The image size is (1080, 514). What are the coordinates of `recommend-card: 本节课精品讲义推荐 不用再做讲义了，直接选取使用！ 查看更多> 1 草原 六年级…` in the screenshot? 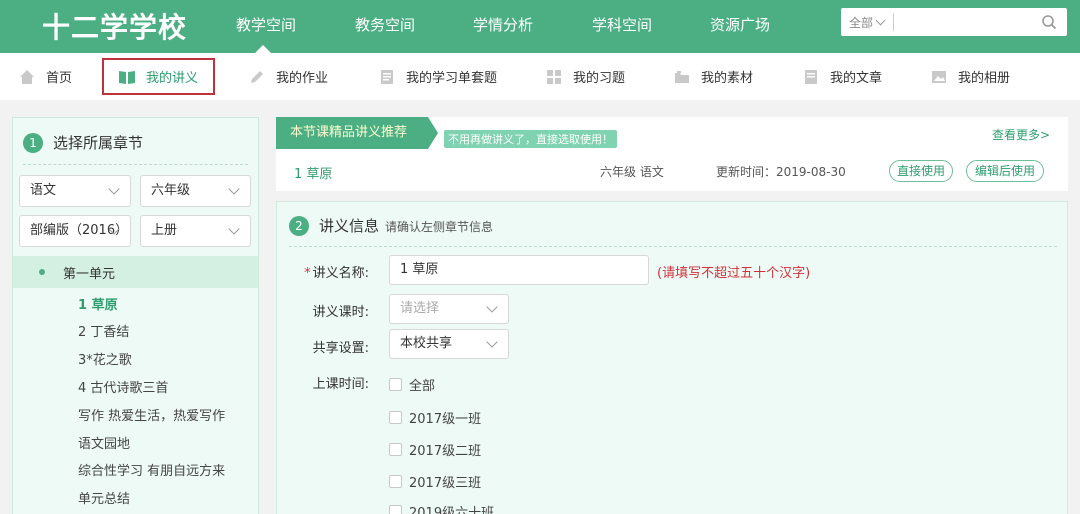 It's located at (672, 154).